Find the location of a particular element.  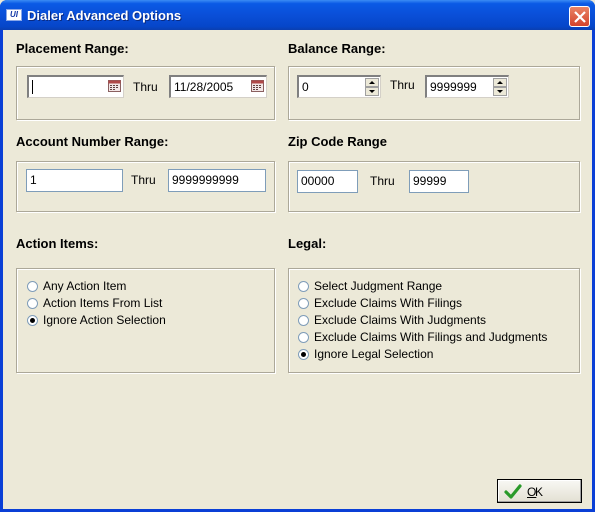

account-range-label: Account Number Range: is located at coordinates (92, 141).